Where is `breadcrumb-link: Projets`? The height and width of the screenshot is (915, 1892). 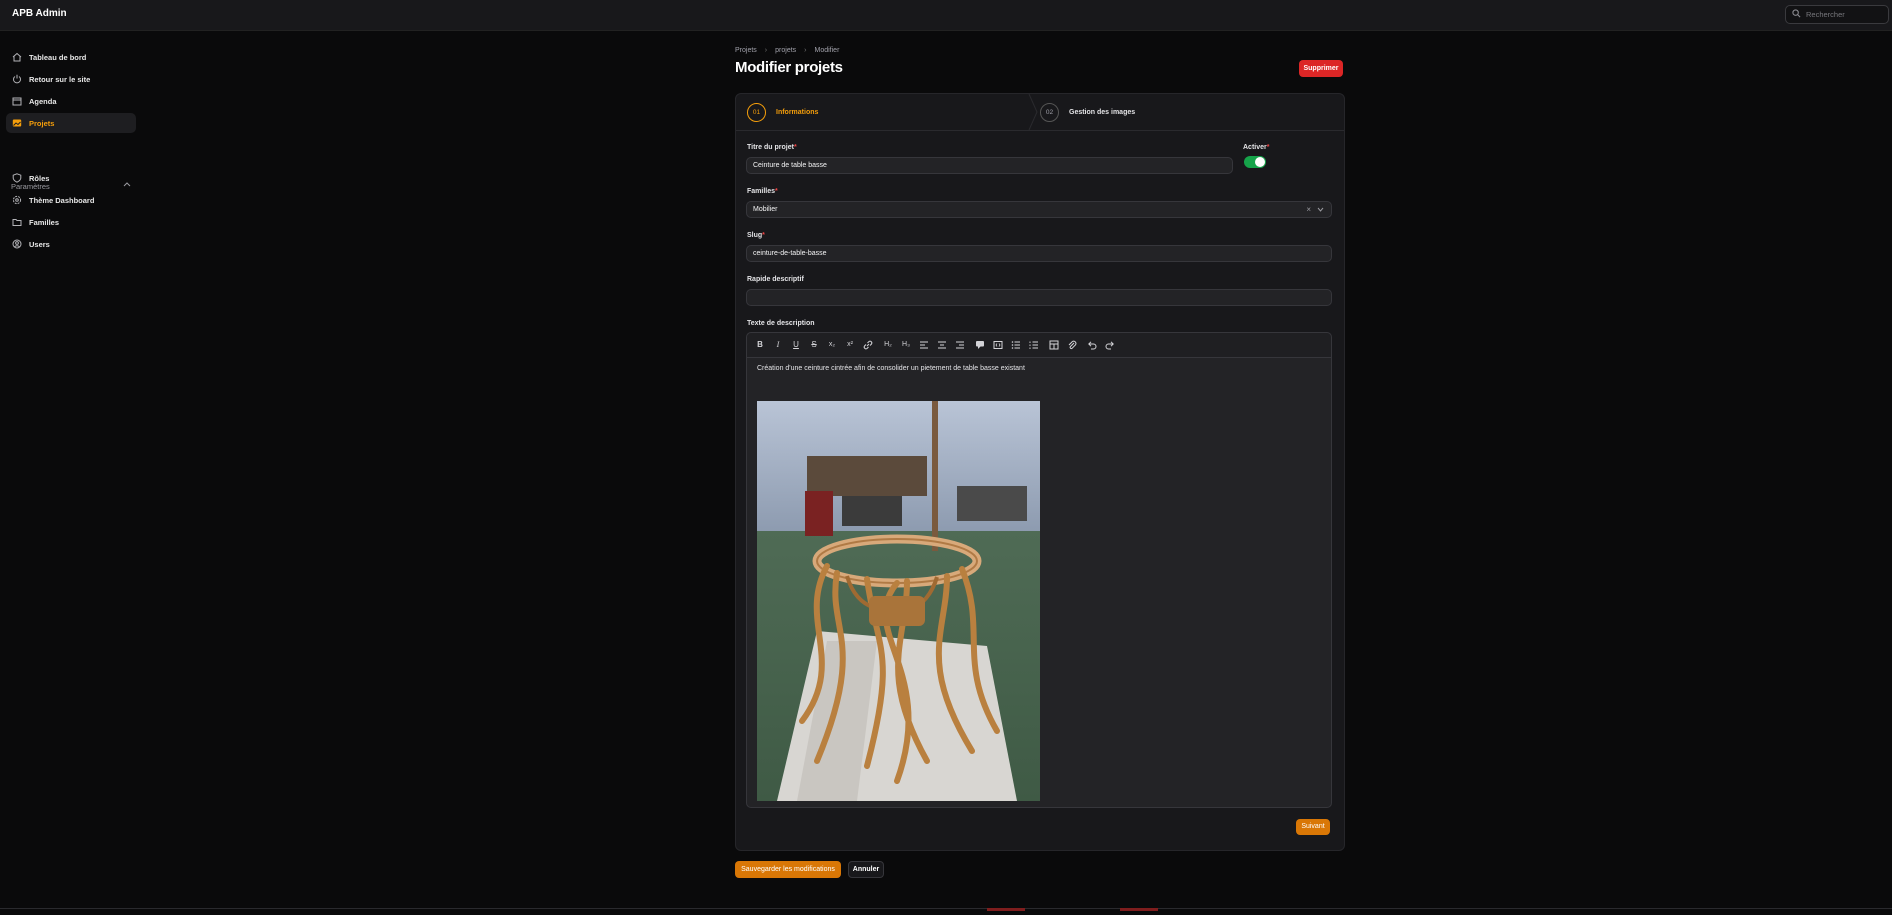
breadcrumb-link: Projets is located at coordinates (746, 50).